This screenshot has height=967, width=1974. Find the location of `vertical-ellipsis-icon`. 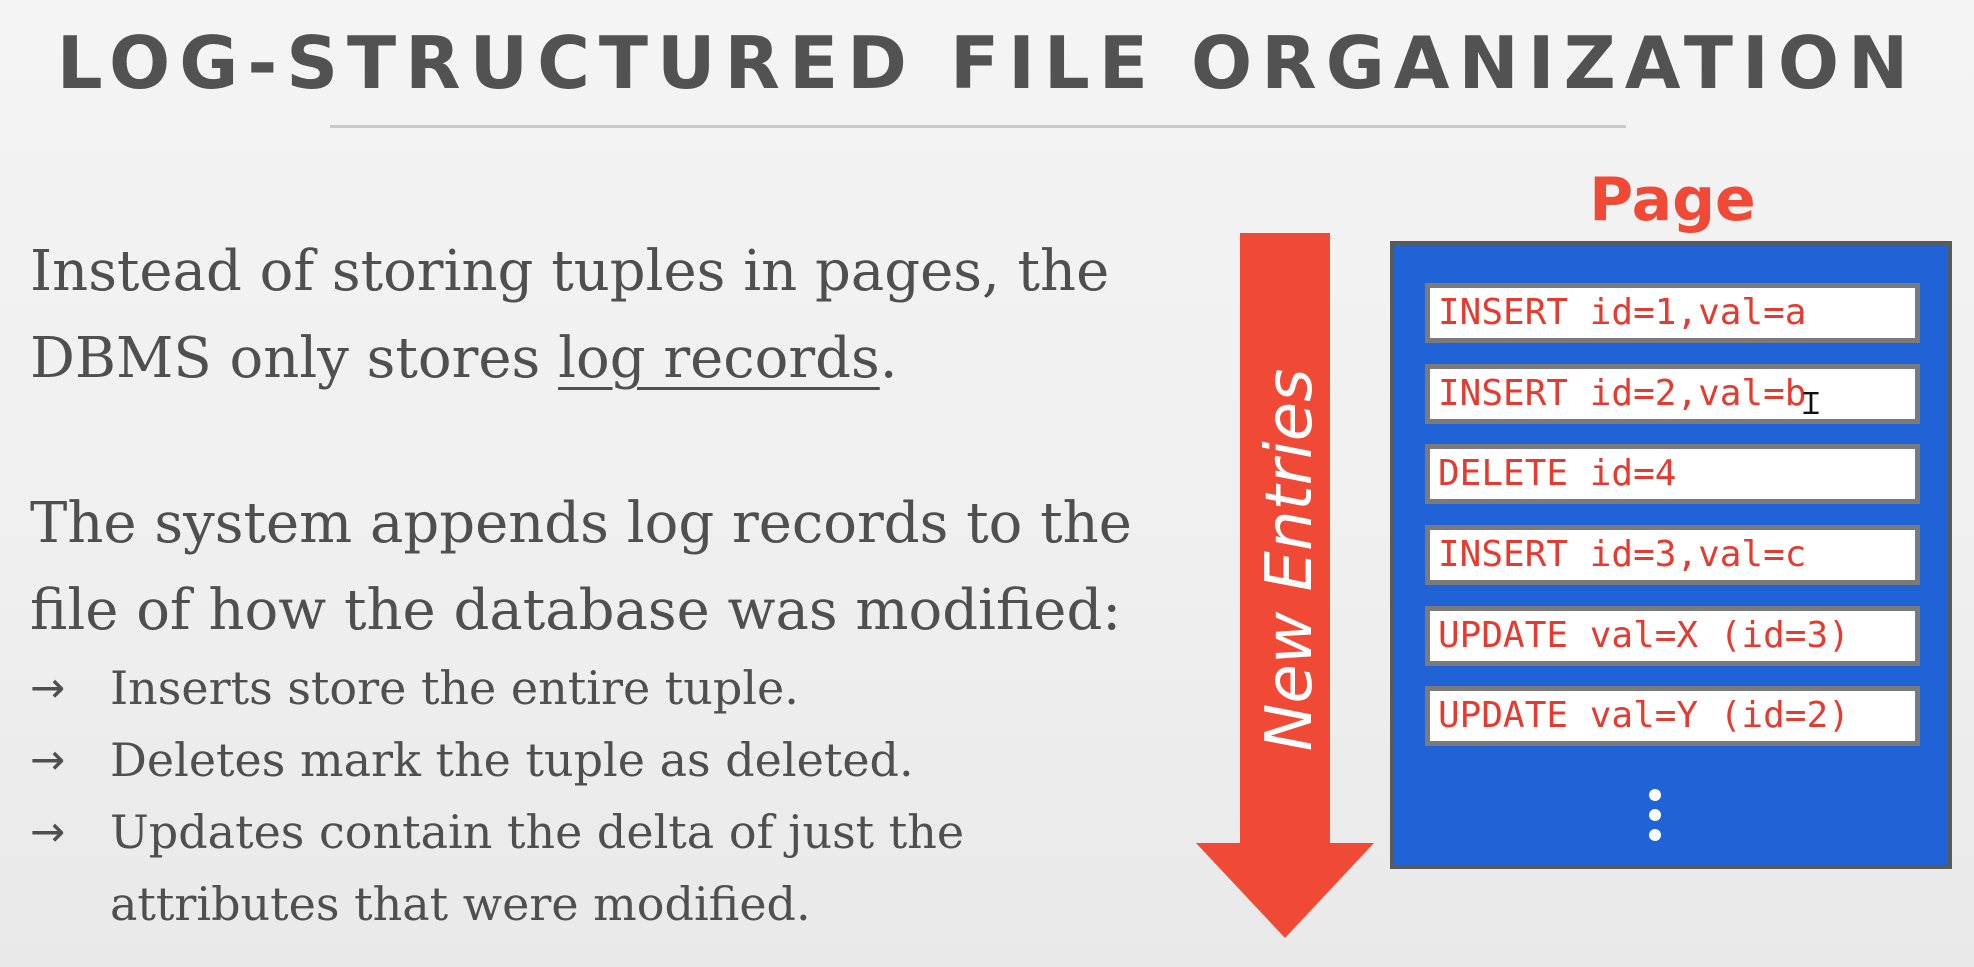

vertical-ellipsis-icon is located at coordinates (1655, 820).